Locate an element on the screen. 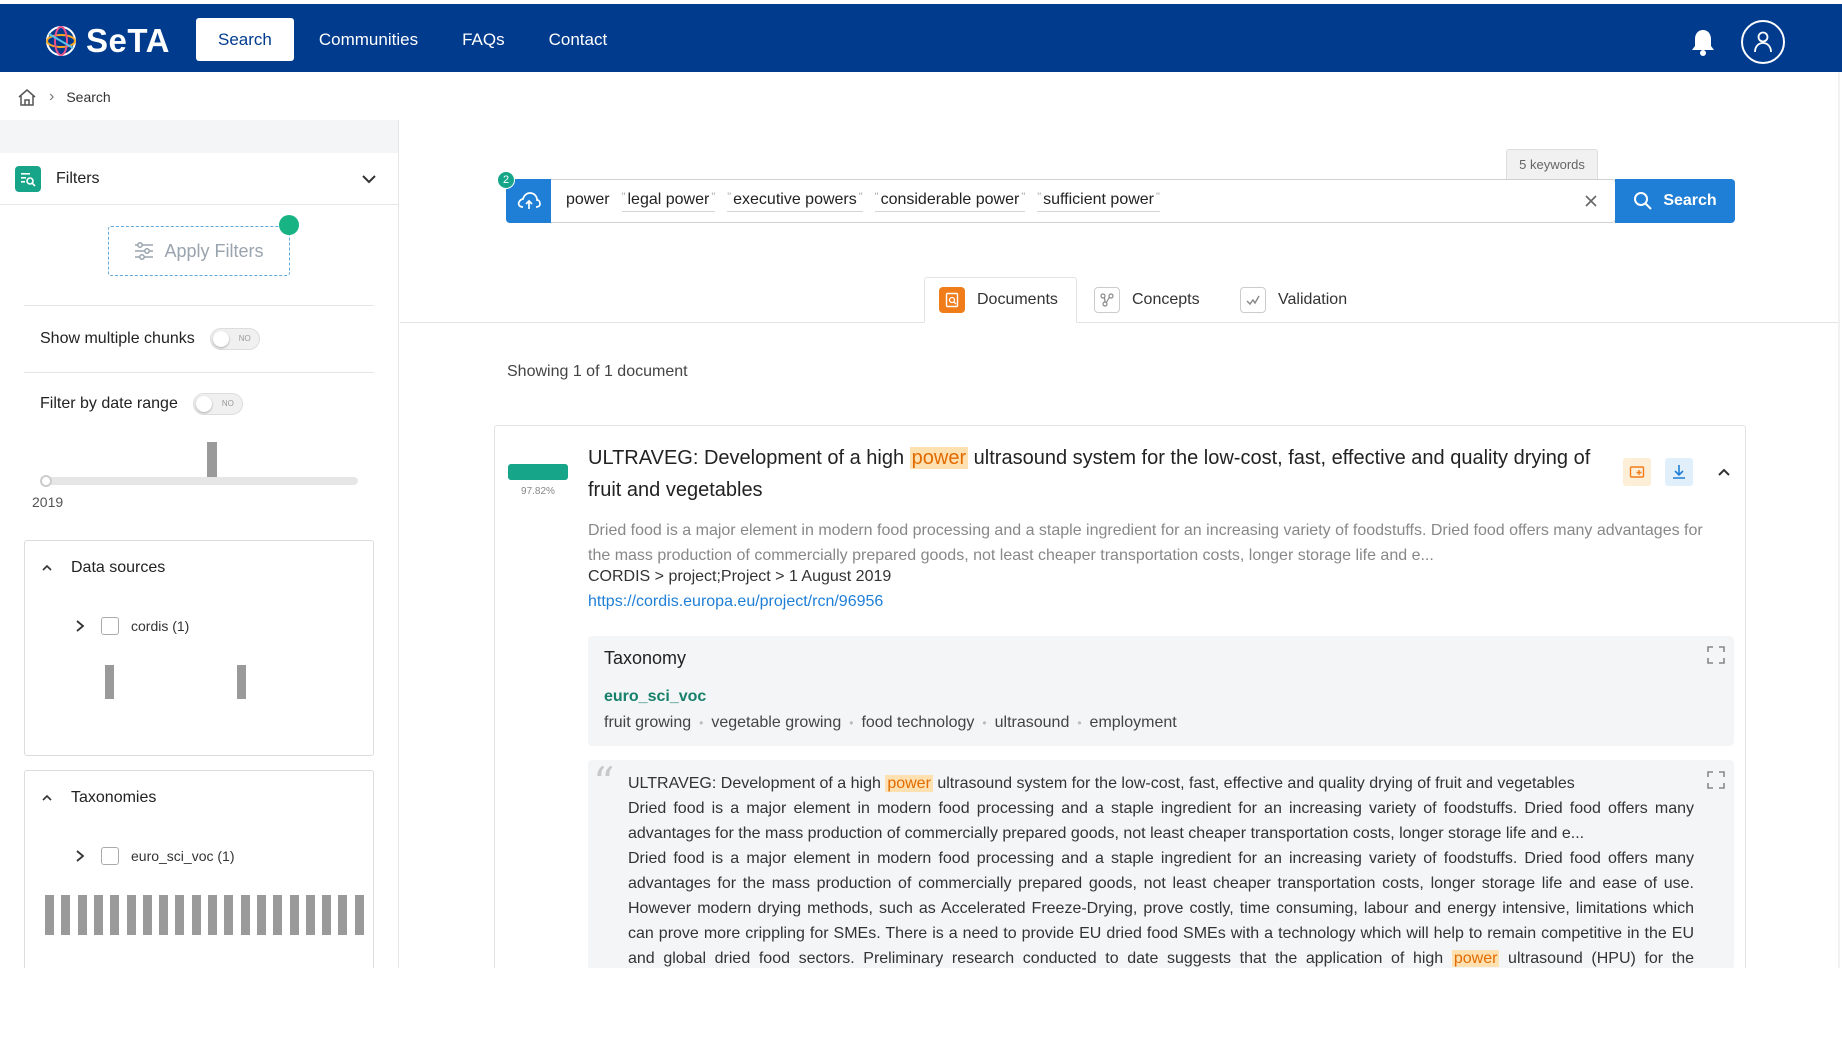 The height and width of the screenshot is (1056, 1842). sidebar-header-strip is located at coordinates (199, 136).